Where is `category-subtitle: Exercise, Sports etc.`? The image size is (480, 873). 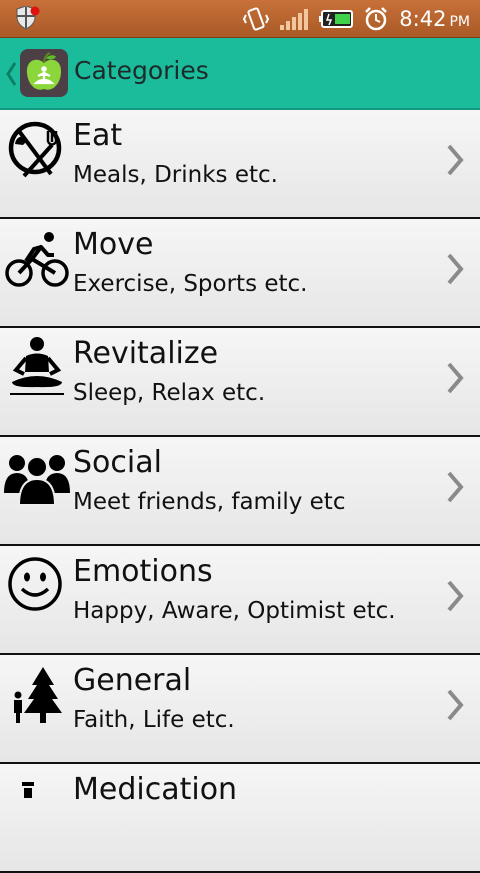 category-subtitle: Exercise, Sports etc. is located at coordinates (190, 284).